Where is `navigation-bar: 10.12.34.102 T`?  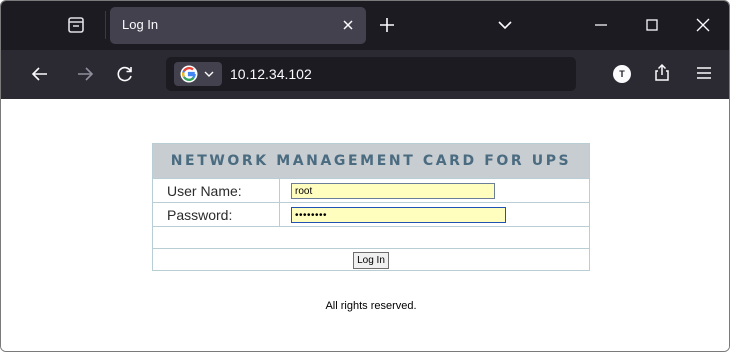
navigation-bar: 10.12.34.102 T is located at coordinates (365, 74).